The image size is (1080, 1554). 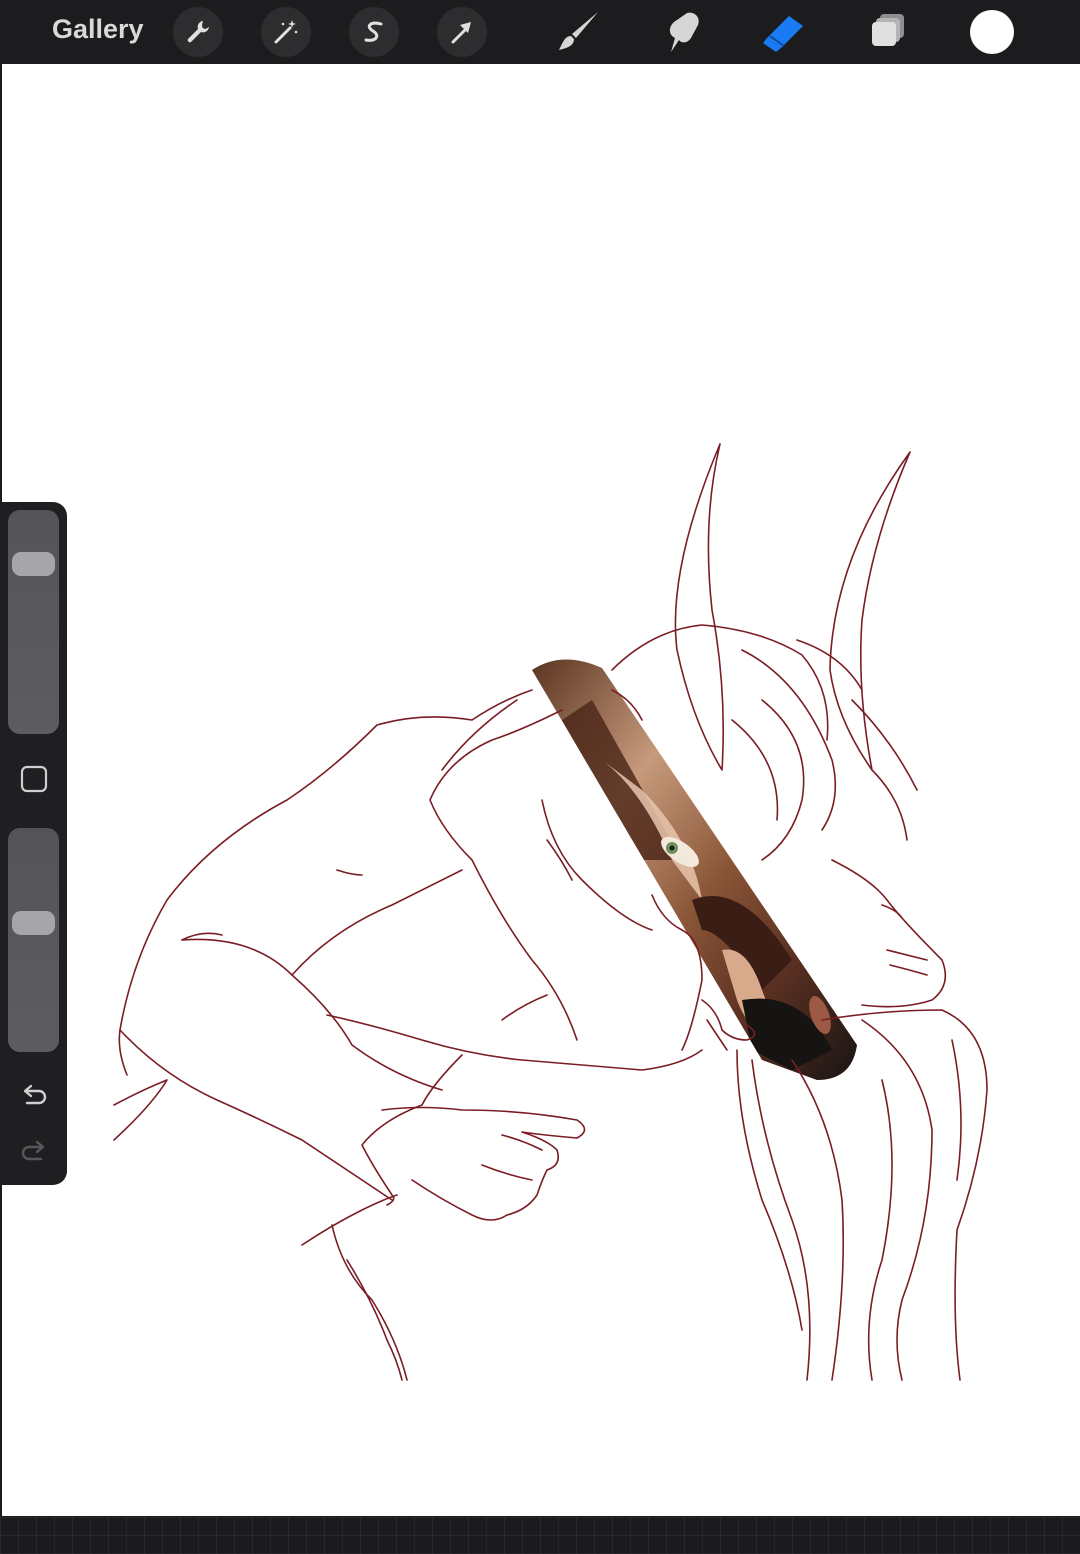 What do you see at coordinates (33, 923) in the screenshot?
I see `opacity-thumb` at bounding box center [33, 923].